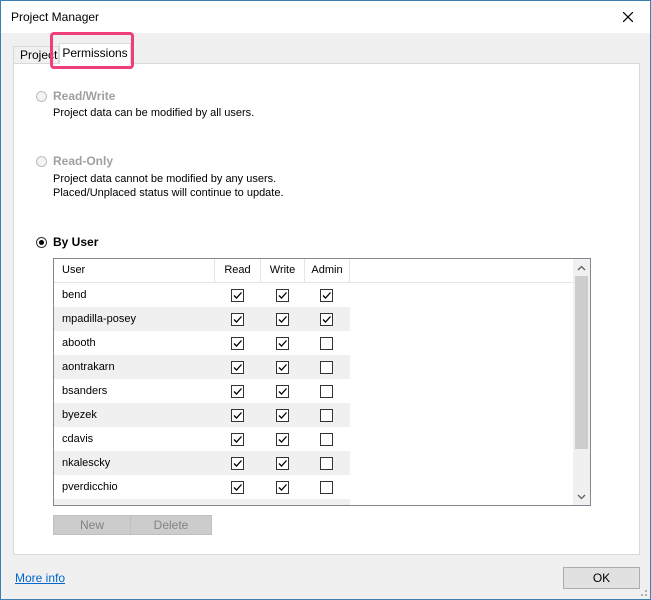 This screenshot has width=651, height=600. What do you see at coordinates (202, 502) in the screenshot?
I see `table-row-partial` at bounding box center [202, 502].